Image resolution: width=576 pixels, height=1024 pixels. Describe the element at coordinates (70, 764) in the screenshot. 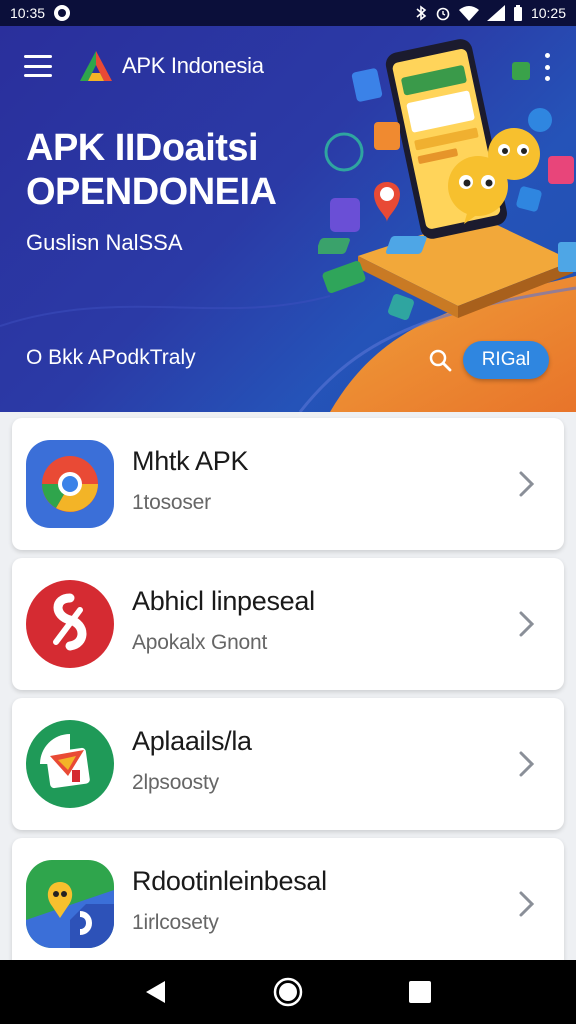

I see `green-app-icon` at that location.